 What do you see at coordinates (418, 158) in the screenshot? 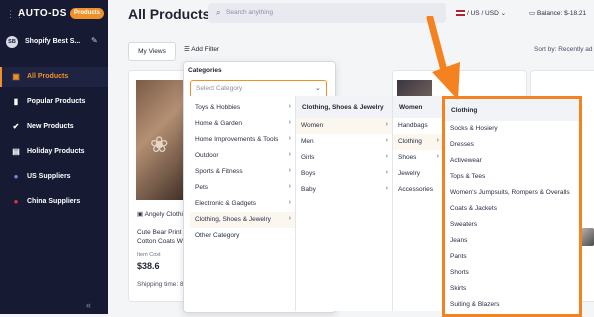
I see `subcategory-option: Shoes ›` at bounding box center [418, 158].